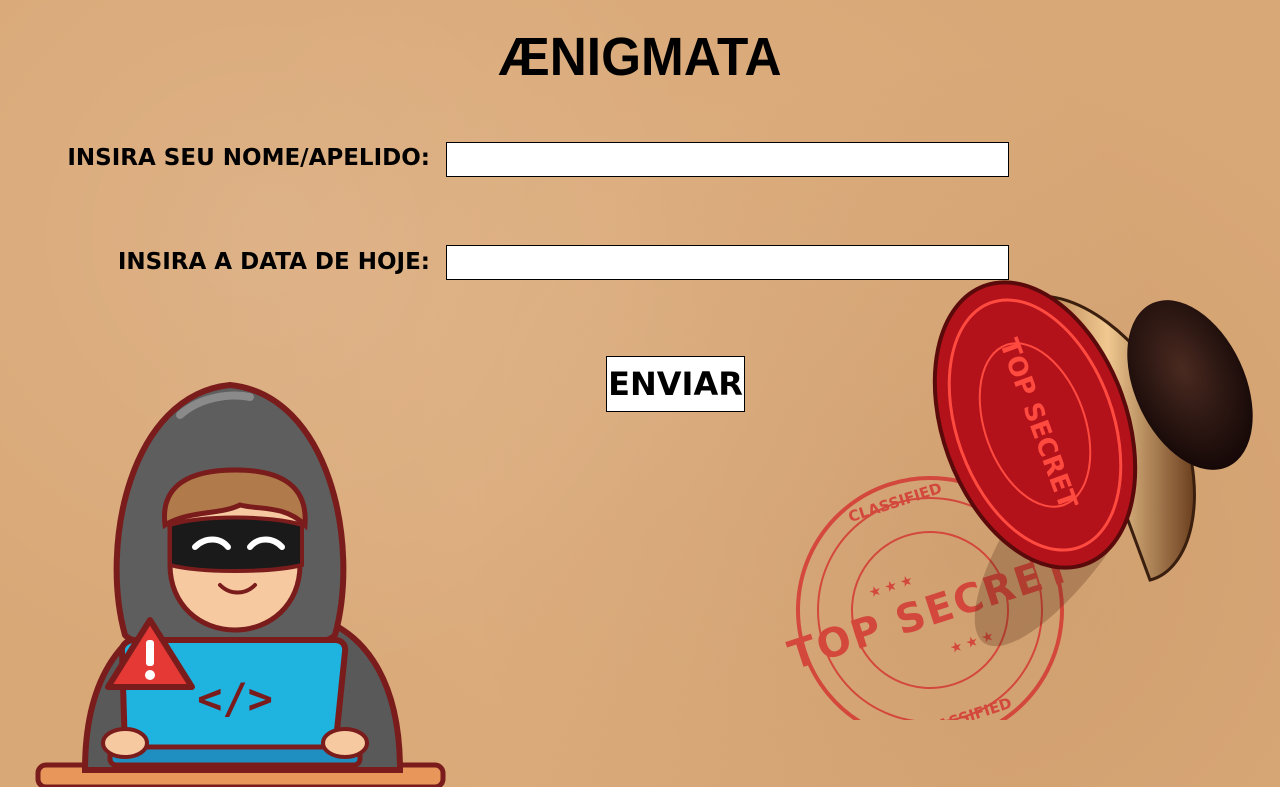 This screenshot has width=1280, height=787. Describe the element at coordinates (727, 262) in the screenshot. I see `date-input` at that location.